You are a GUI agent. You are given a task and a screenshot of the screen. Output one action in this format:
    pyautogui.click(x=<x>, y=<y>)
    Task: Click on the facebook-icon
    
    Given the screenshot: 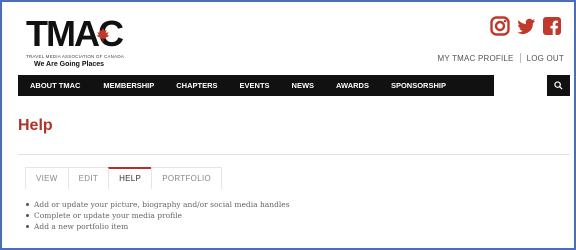 What is the action you would take?
    pyautogui.click(x=552, y=26)
    